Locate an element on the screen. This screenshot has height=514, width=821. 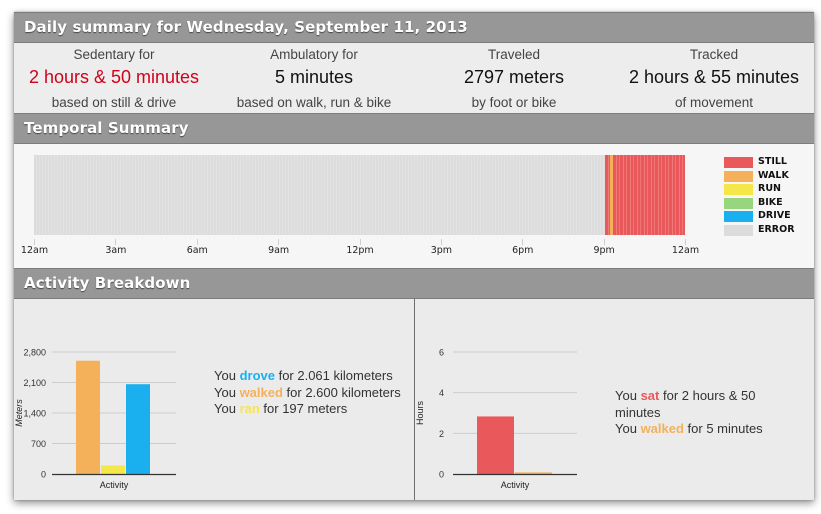
stat-subtext: based on still & drive is located at coordinates (114, 102).